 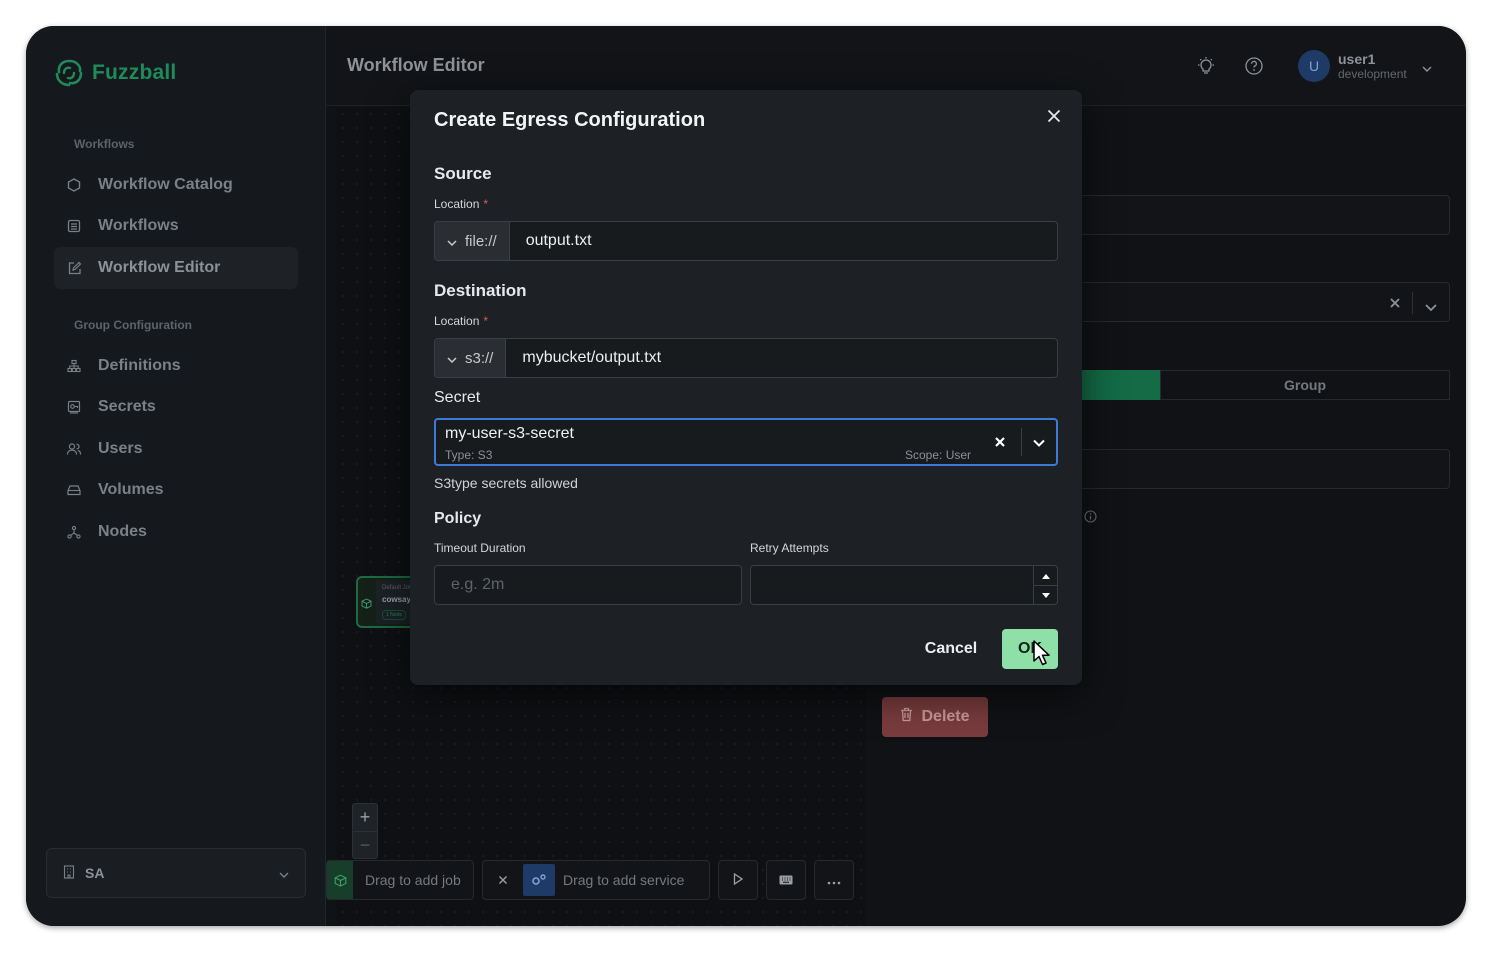 I want to click on increment-button, so click(x=1045, y=575).